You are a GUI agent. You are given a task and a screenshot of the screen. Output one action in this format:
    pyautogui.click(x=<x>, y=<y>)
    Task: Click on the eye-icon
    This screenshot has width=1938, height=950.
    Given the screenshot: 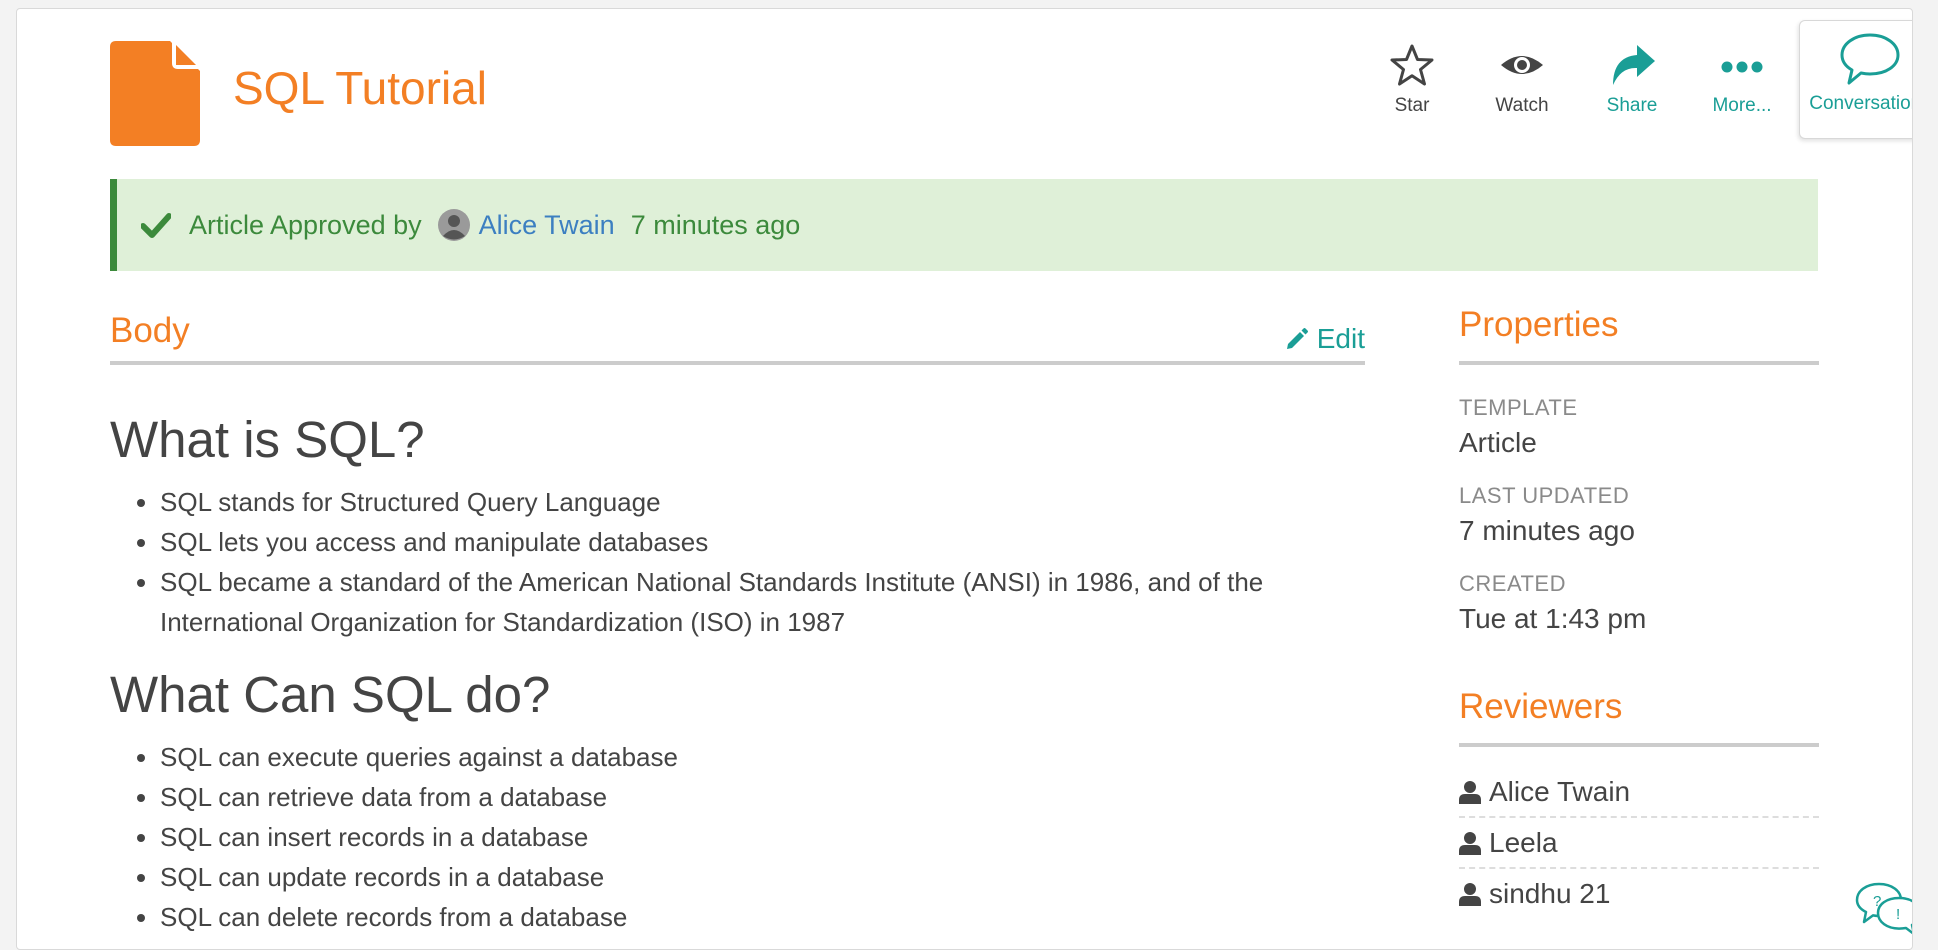 What is the action you would take?
    pyautogui.click(x=1522, y=65)
    